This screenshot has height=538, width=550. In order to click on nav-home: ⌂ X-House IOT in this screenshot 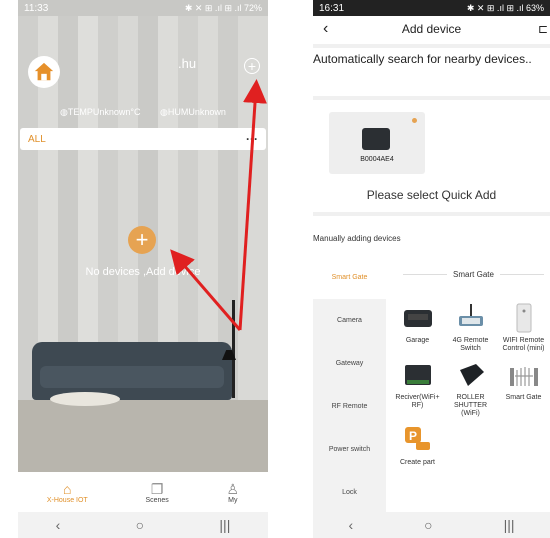, I will do `click(67, 492)`.